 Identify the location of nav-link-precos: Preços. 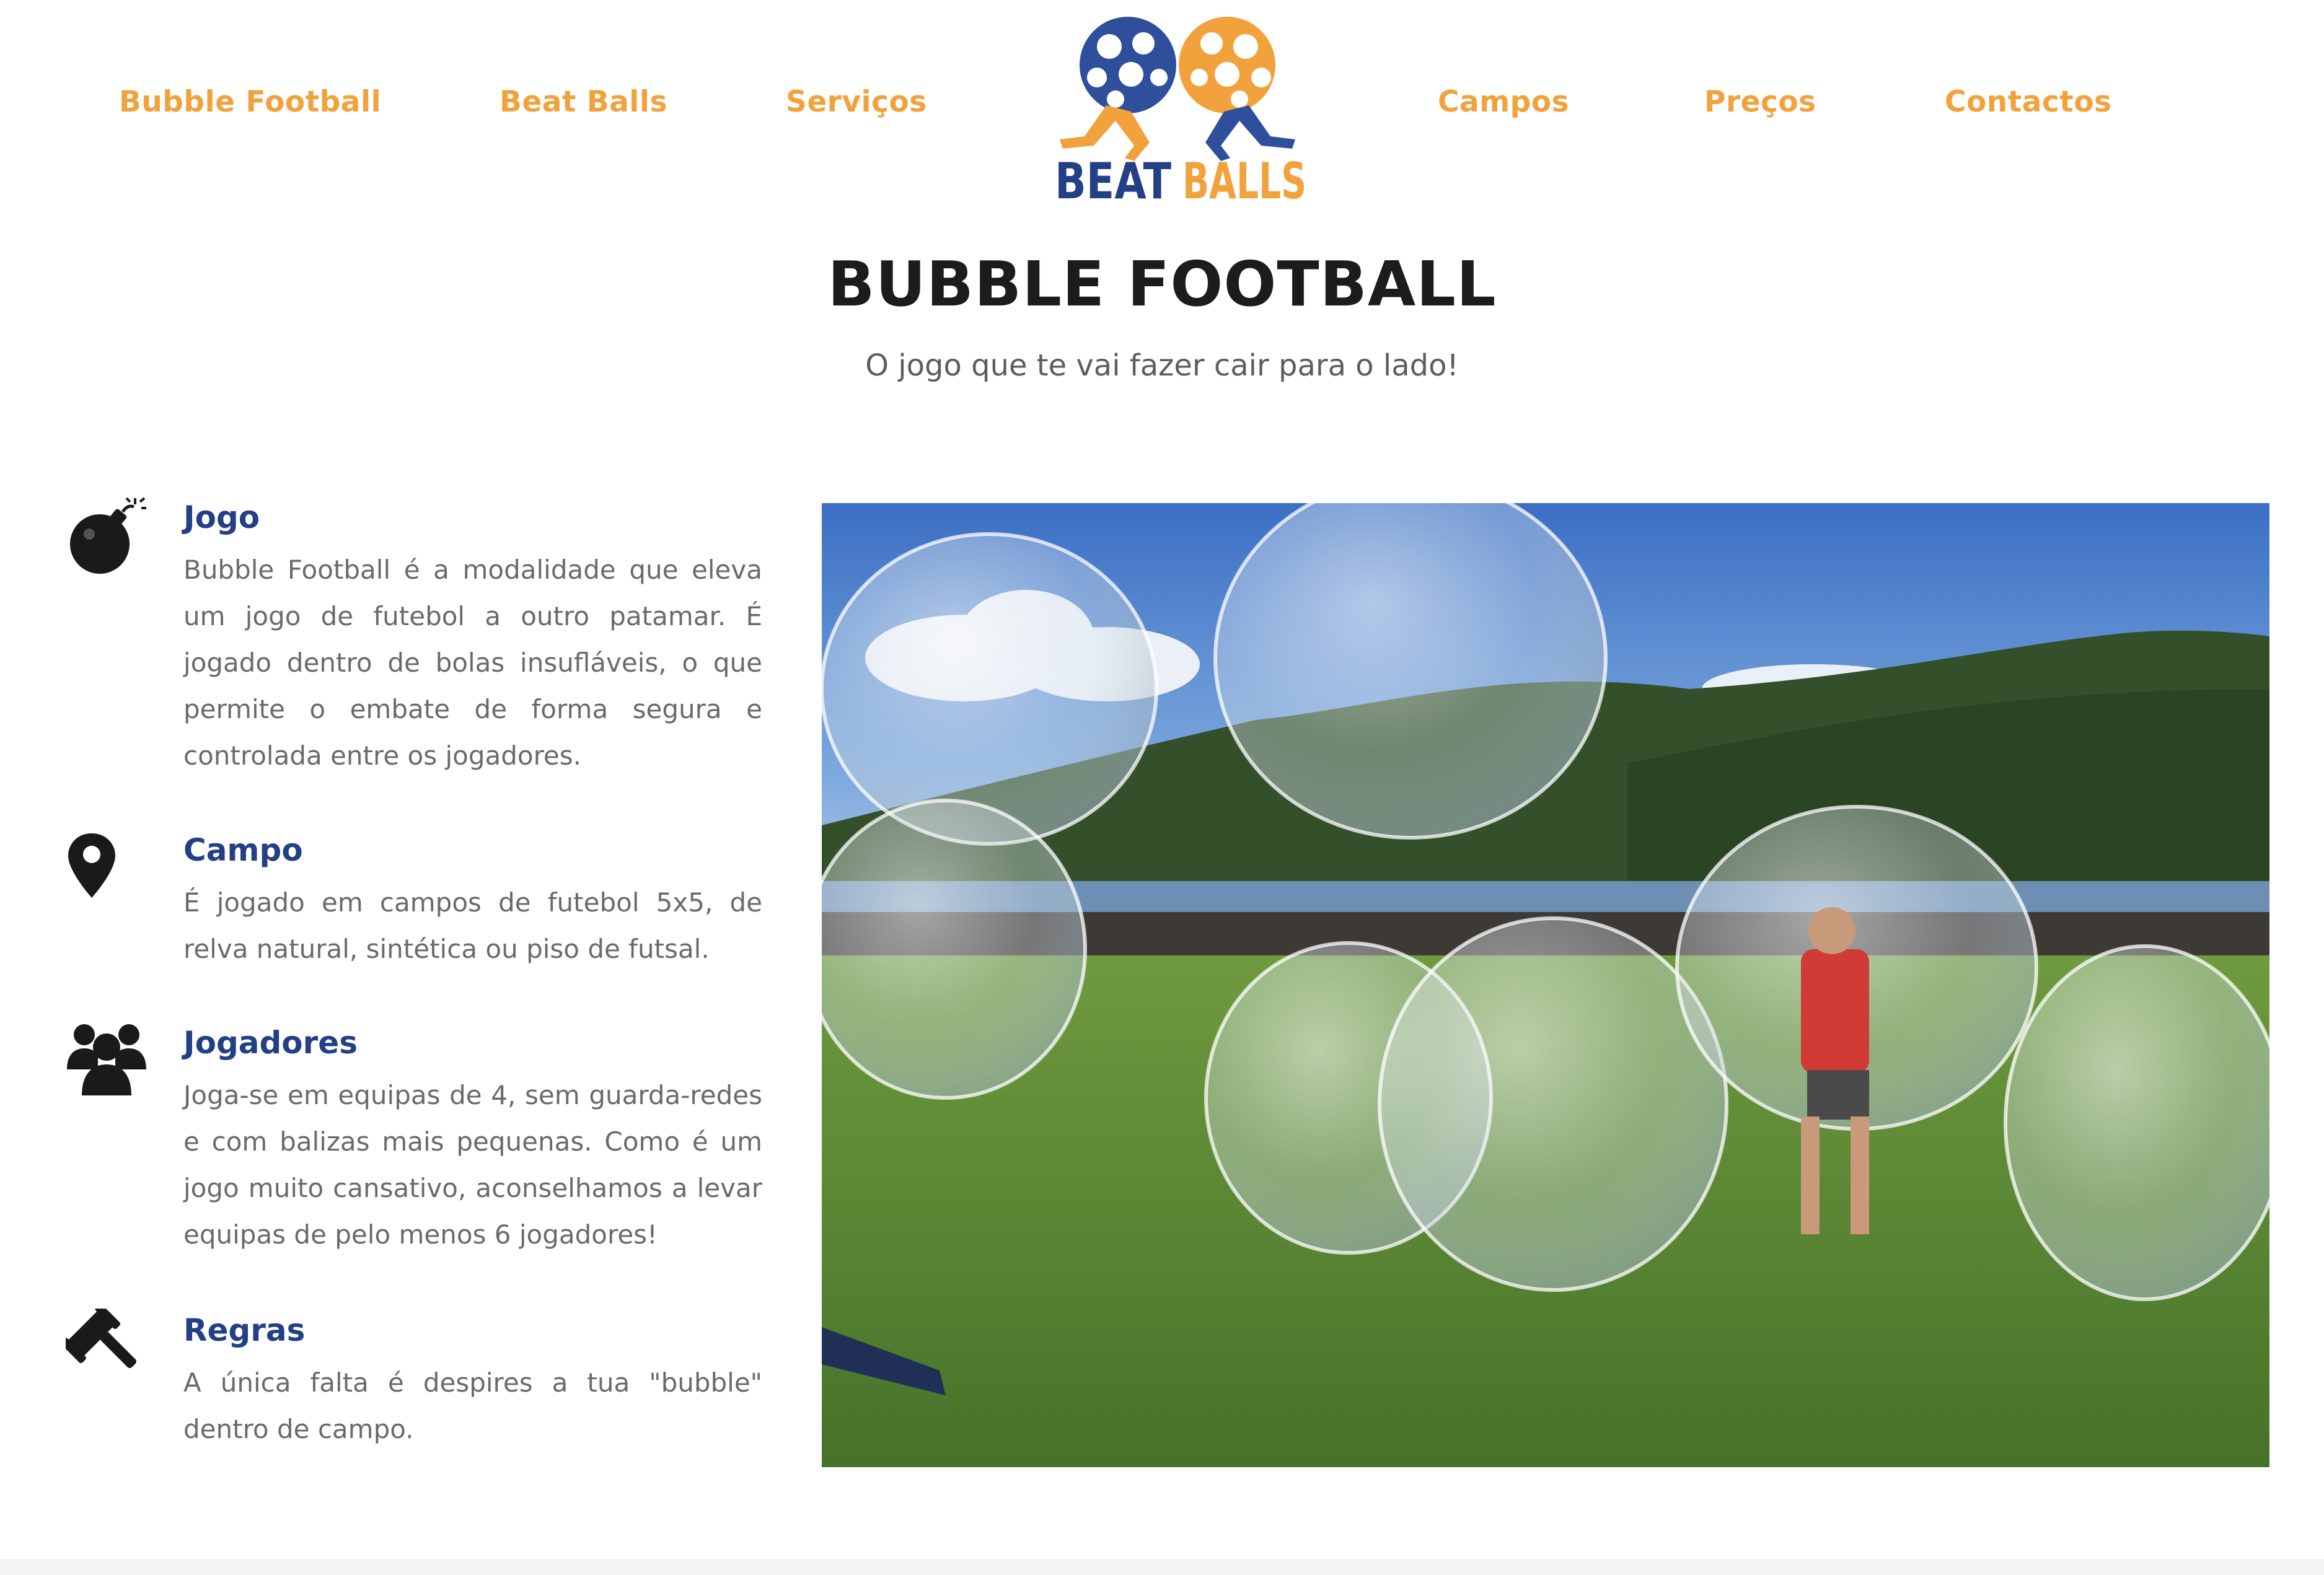
(1760, 102).